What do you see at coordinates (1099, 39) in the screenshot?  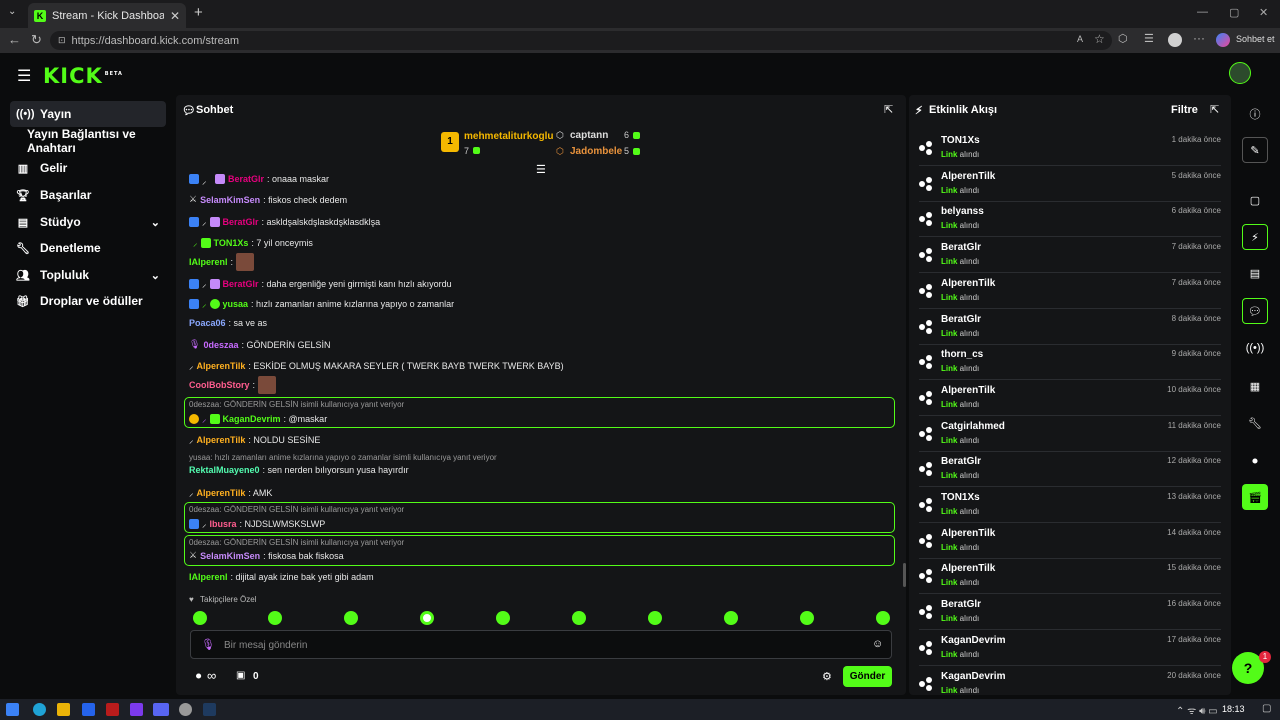 I see `favorite-star-icon: ☆` at bounding box center [1099, 39].